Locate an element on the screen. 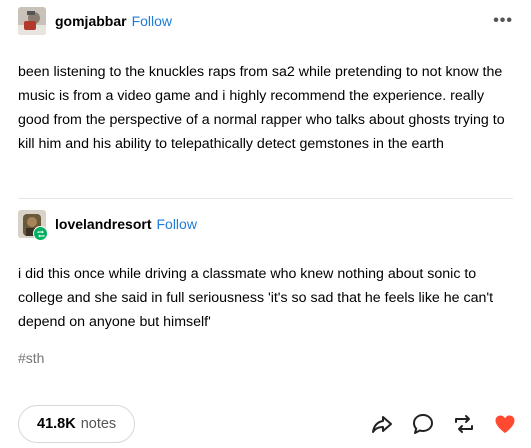  reblog-icon is located at coordinates (464, 424).